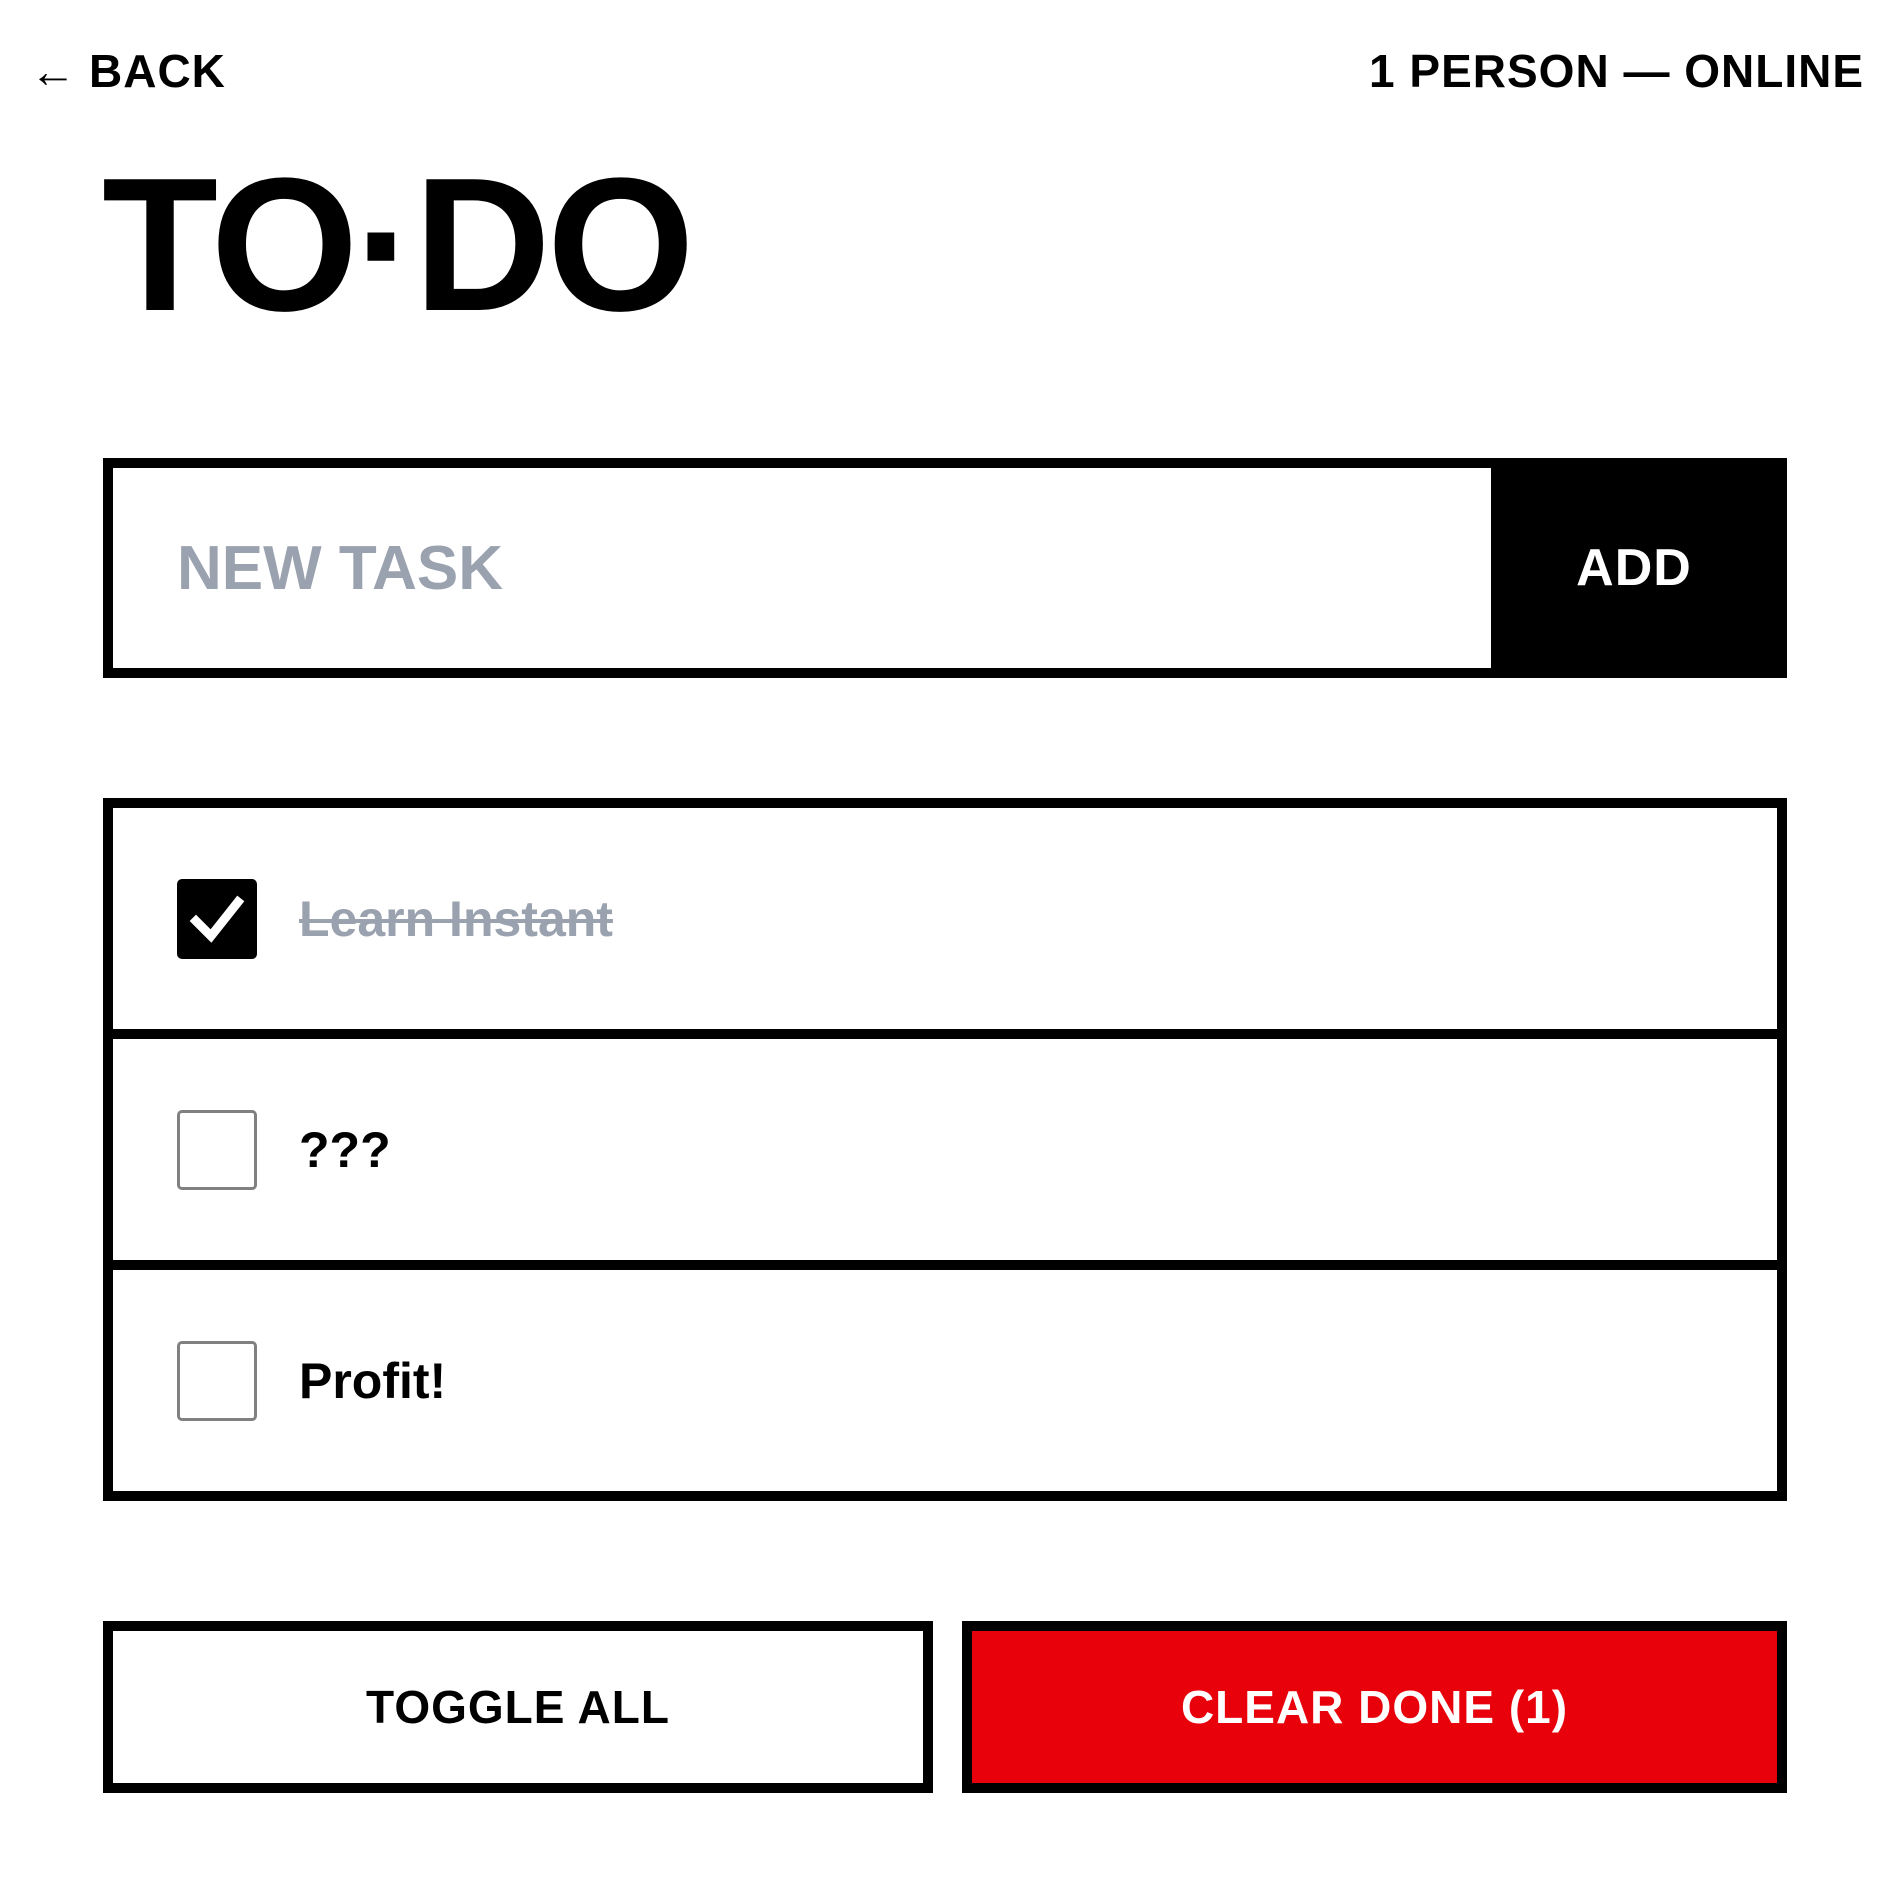 Image resolution: width=1886 pixels, height=1886 pixels. I want to click on page-title: TO·DO, so click(398, 245).